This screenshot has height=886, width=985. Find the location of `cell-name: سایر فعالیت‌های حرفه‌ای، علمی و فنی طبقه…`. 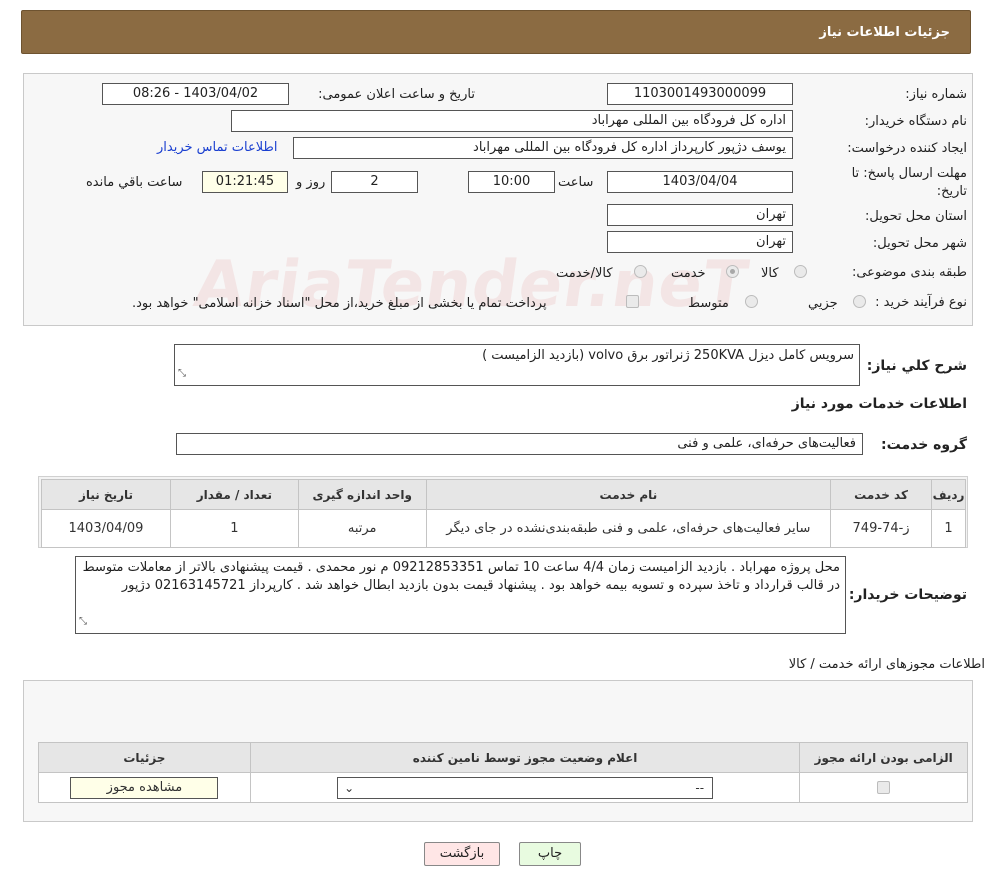

cell-name: سایر فعالیت‌های حرفه‌ای، علمی و فنی طبقه… is located at coordinates (628, 528).